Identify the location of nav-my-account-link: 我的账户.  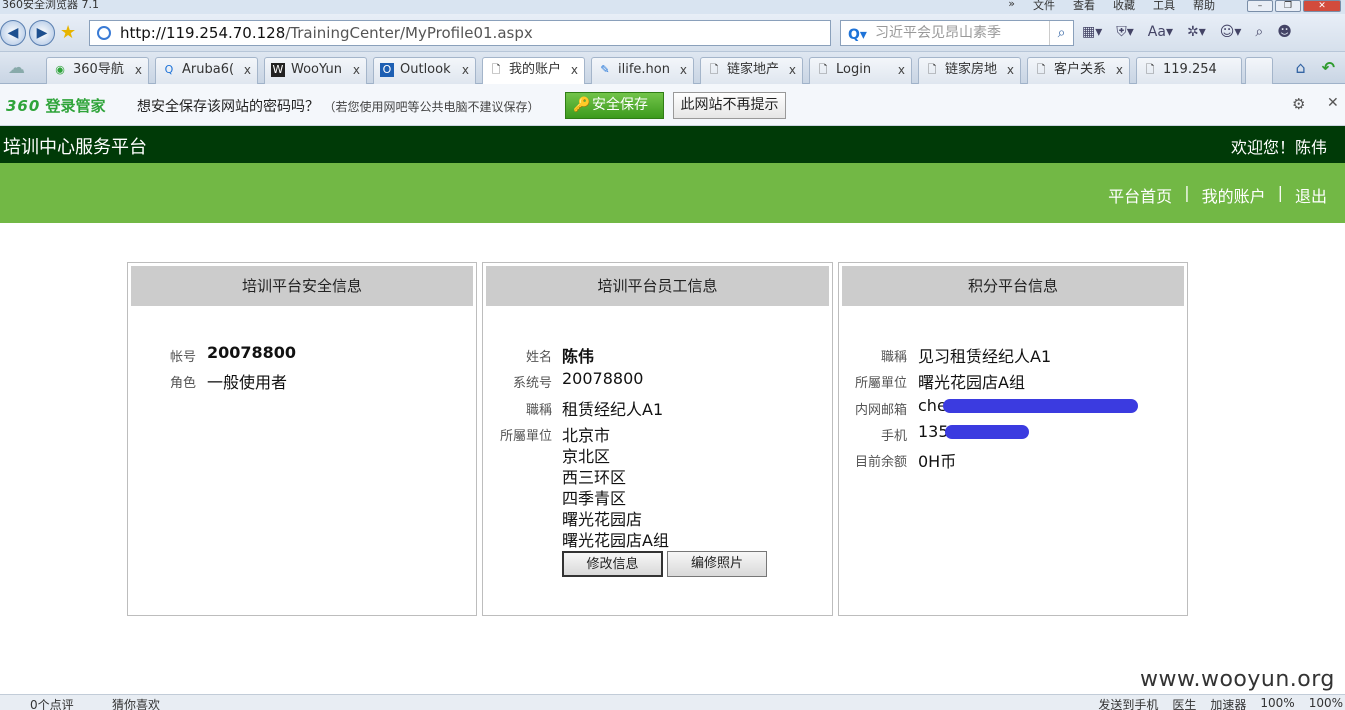
(1234, 195).